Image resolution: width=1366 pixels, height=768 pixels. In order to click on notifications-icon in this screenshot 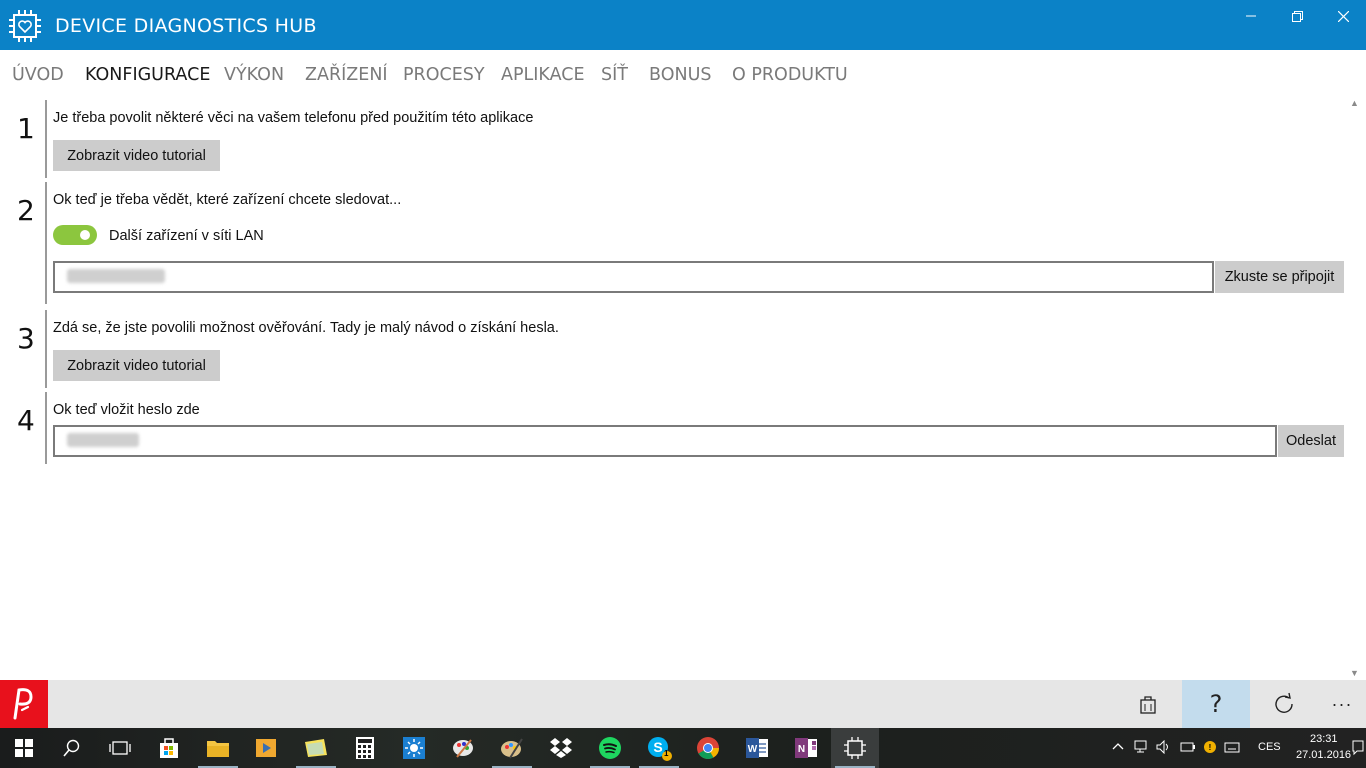, I will do `click(1358, 748)`.